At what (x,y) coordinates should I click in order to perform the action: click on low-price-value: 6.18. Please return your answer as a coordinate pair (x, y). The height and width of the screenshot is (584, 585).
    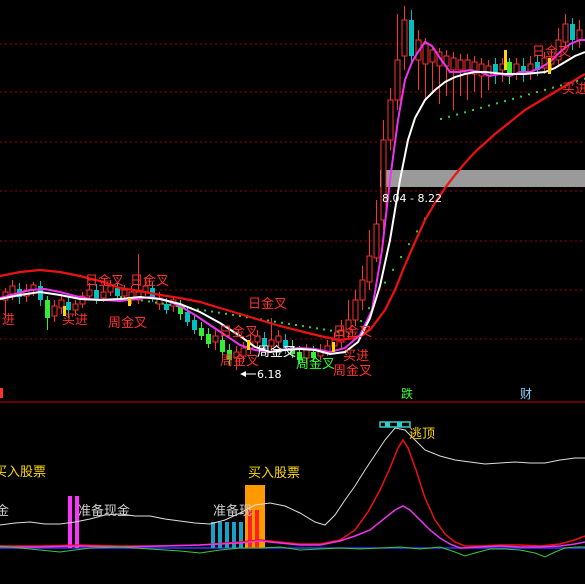
    Looking at the image, I should click on (269, 374).